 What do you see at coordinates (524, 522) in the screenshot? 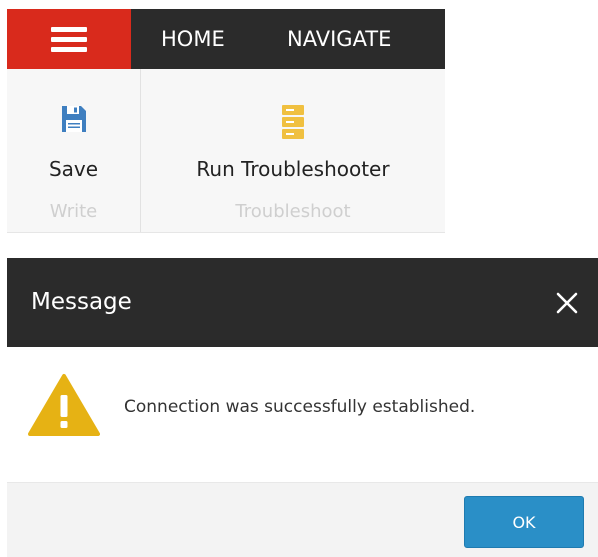
I see `ok-button: OK` at bounding box center [524, 522].